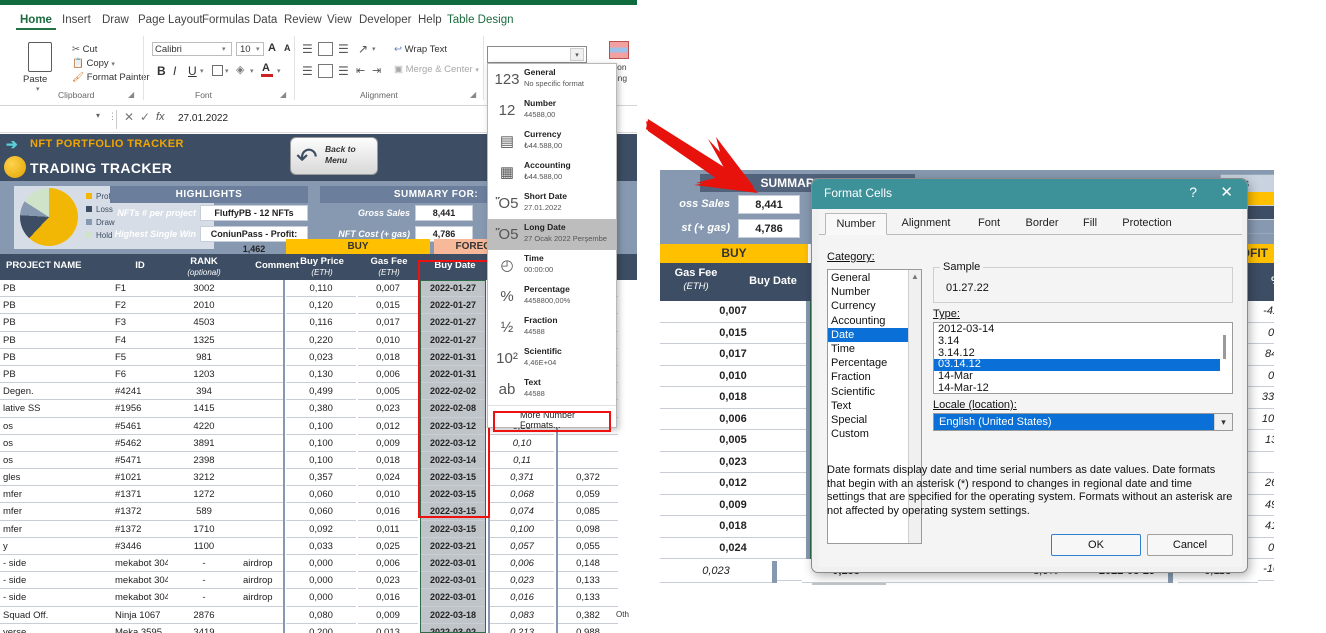 The height and width of the screenshot is (633, 1326). What do you see at coordinates (227, 71) in the screenshot?
I see `borders-chevron-icon: ▾` at bounding box center [227, 71].